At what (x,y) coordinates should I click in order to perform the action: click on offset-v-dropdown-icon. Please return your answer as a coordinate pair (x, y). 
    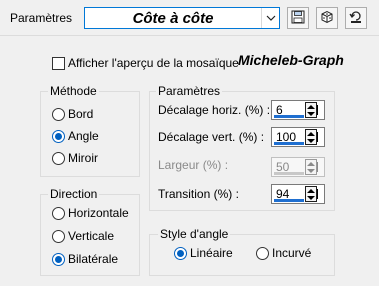
    Looking at the image, I should click on (320, 137).